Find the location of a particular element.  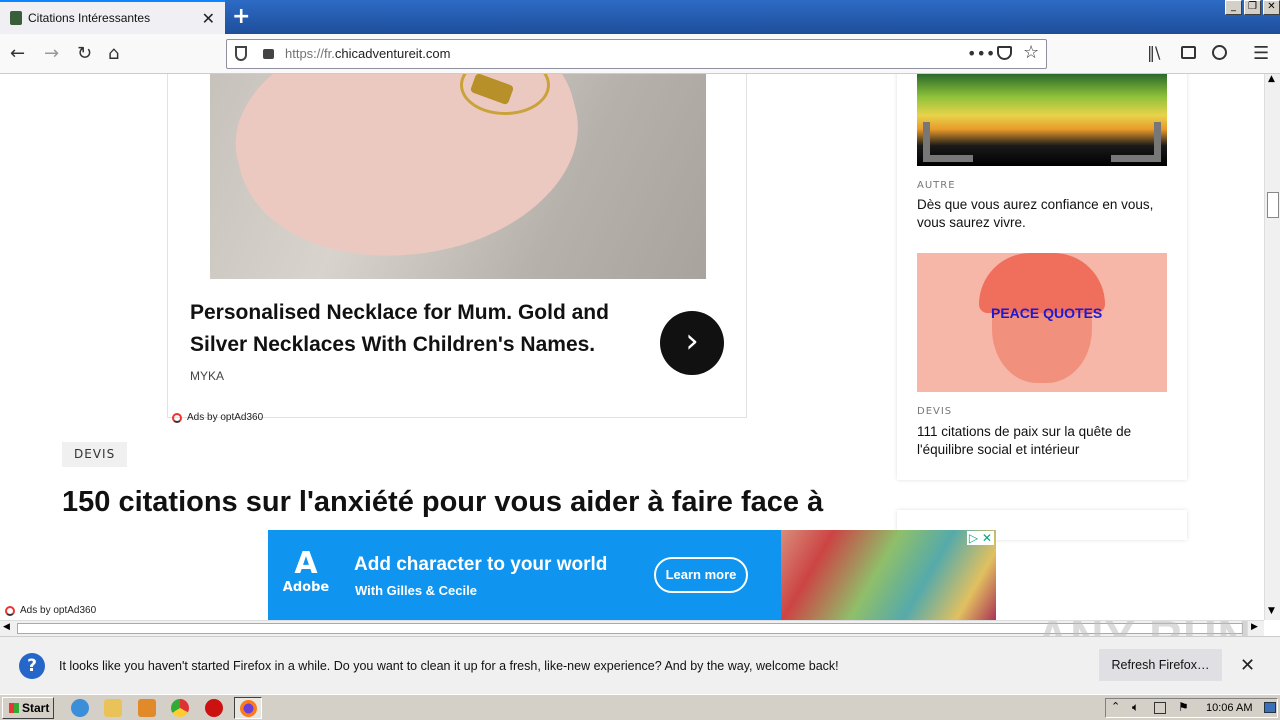

vertical-scrollbar: ▲ ▼ is located at coordinates (1272, 347).